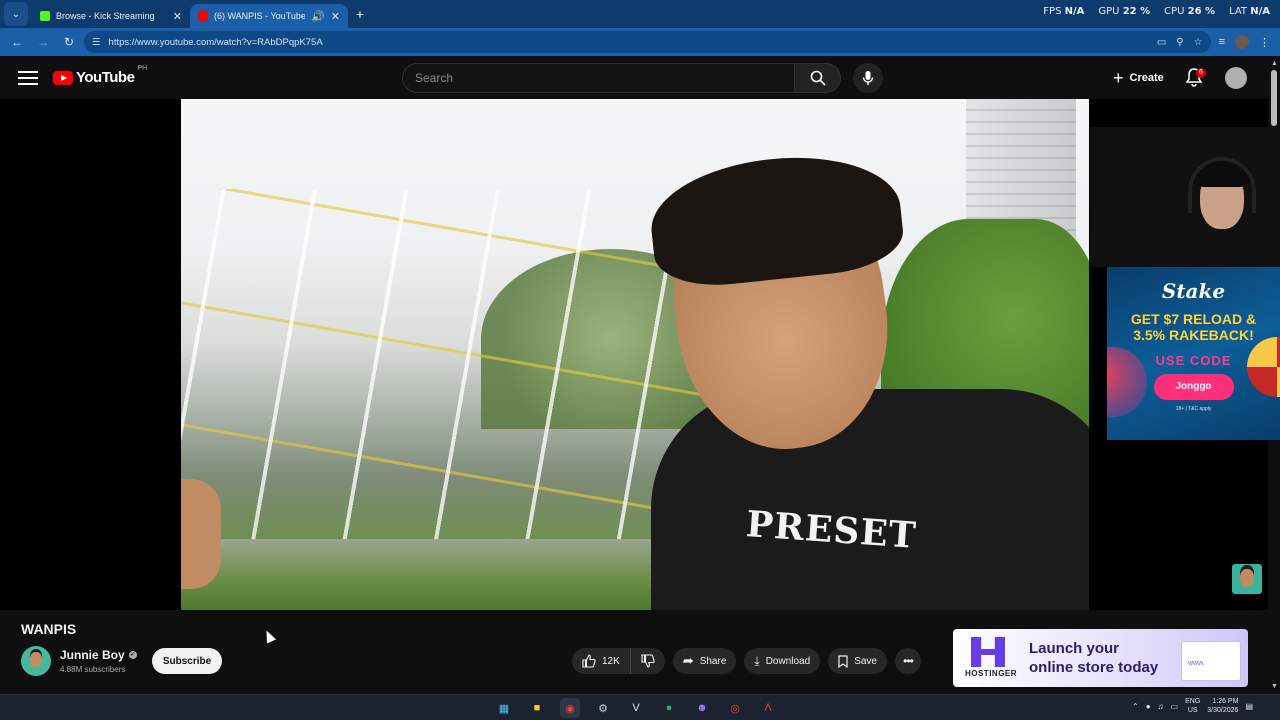 The width and height of the screenshot is (1280, 720). What do you see at coordinates (768, 708) in the screenshot?
I see `adobe-icon: Λ` at bounding box center [768, 708].